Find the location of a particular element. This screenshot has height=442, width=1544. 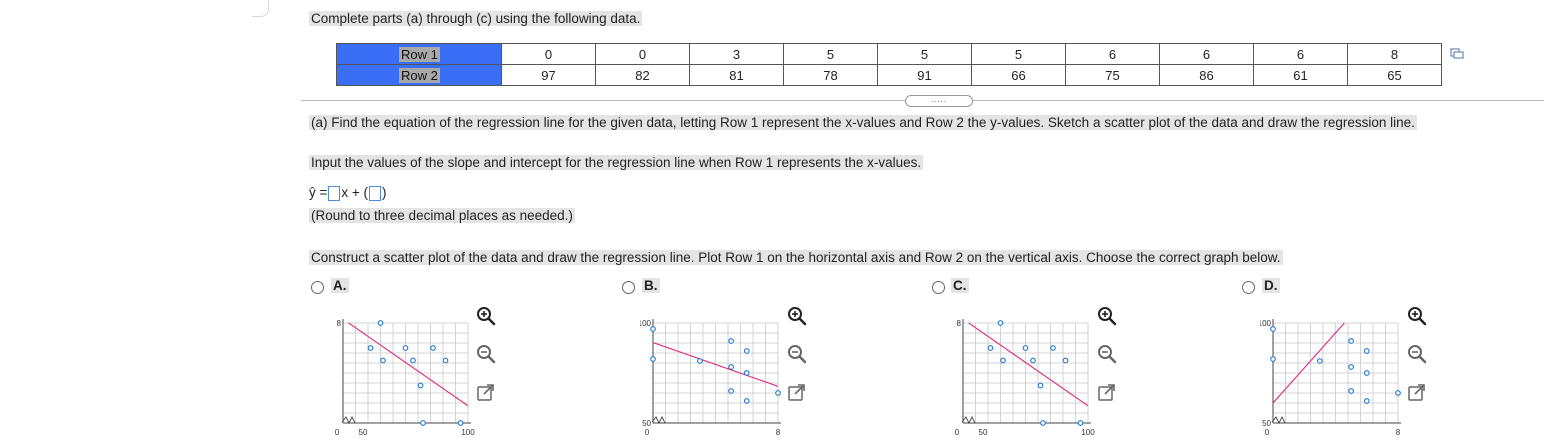

option-a-graph: 8 0 50 100 is located at coordinates (405, 378).